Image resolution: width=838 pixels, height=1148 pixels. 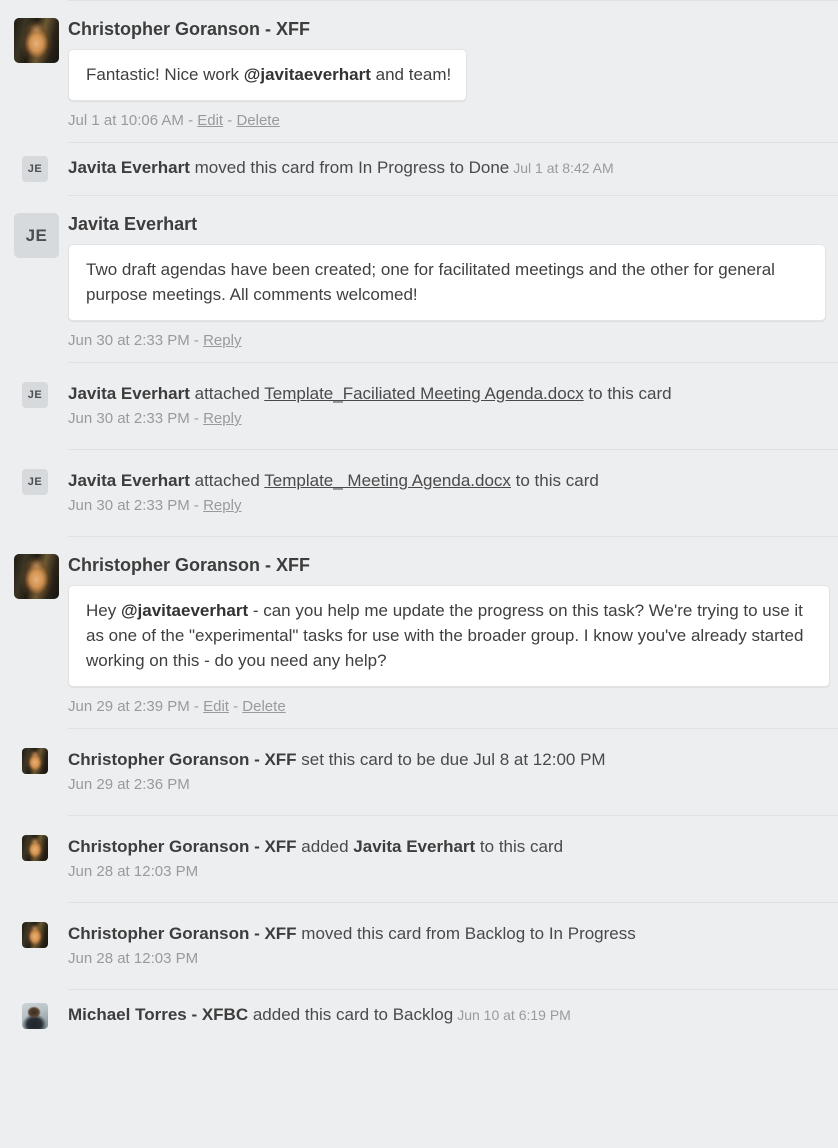 I want to click on attachment-file-link: Template_Faciliated Meeting Agenda.docx, so click(x=423, y=393).